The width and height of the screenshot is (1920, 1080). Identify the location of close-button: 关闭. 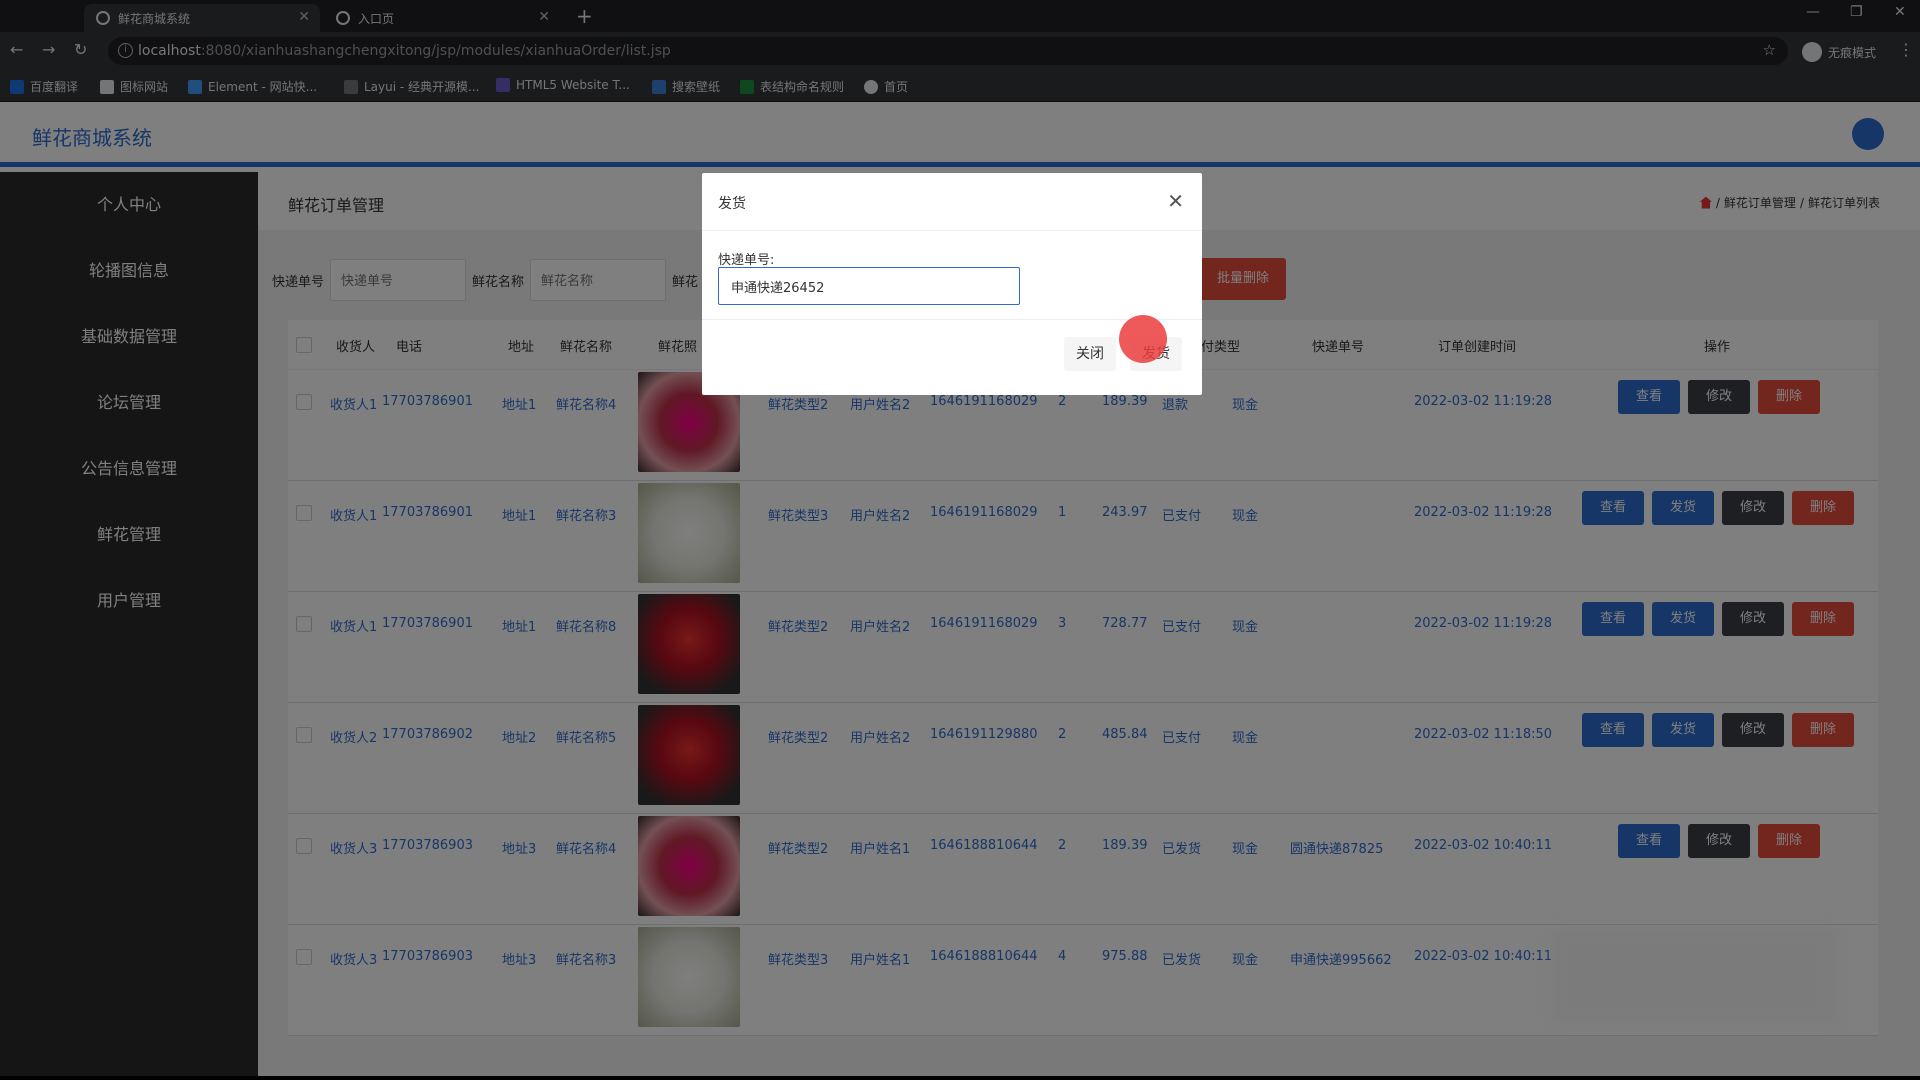
(1090, 354).